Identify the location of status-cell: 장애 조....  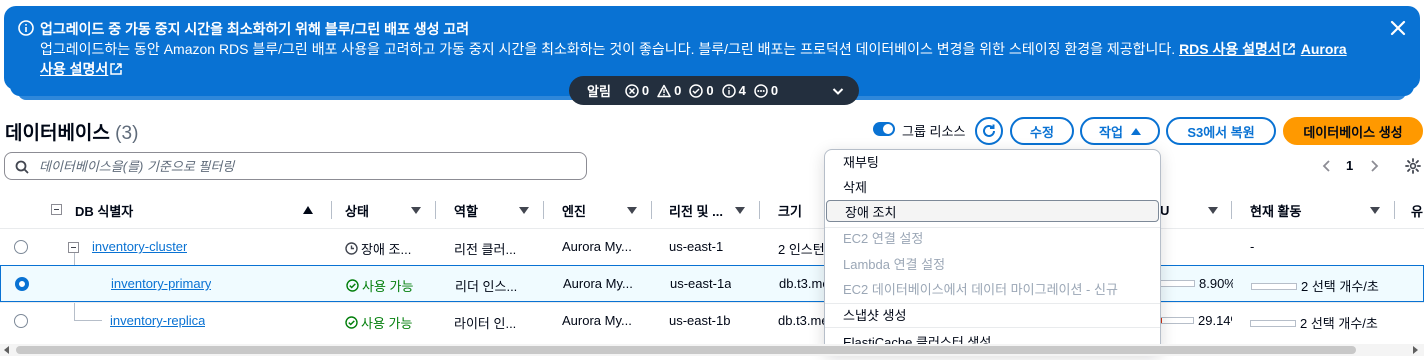
(386, 248).